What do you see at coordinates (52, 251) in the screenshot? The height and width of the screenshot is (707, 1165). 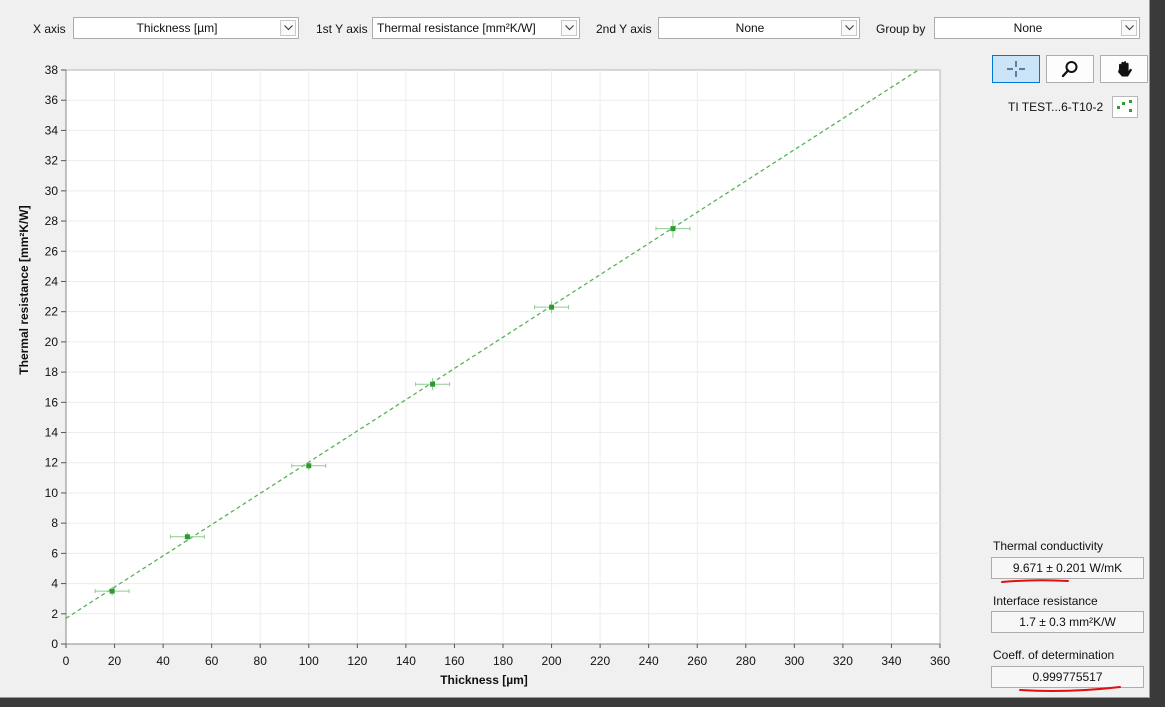 I see `y-tick-label: 26` at bounding box center [52, 251].